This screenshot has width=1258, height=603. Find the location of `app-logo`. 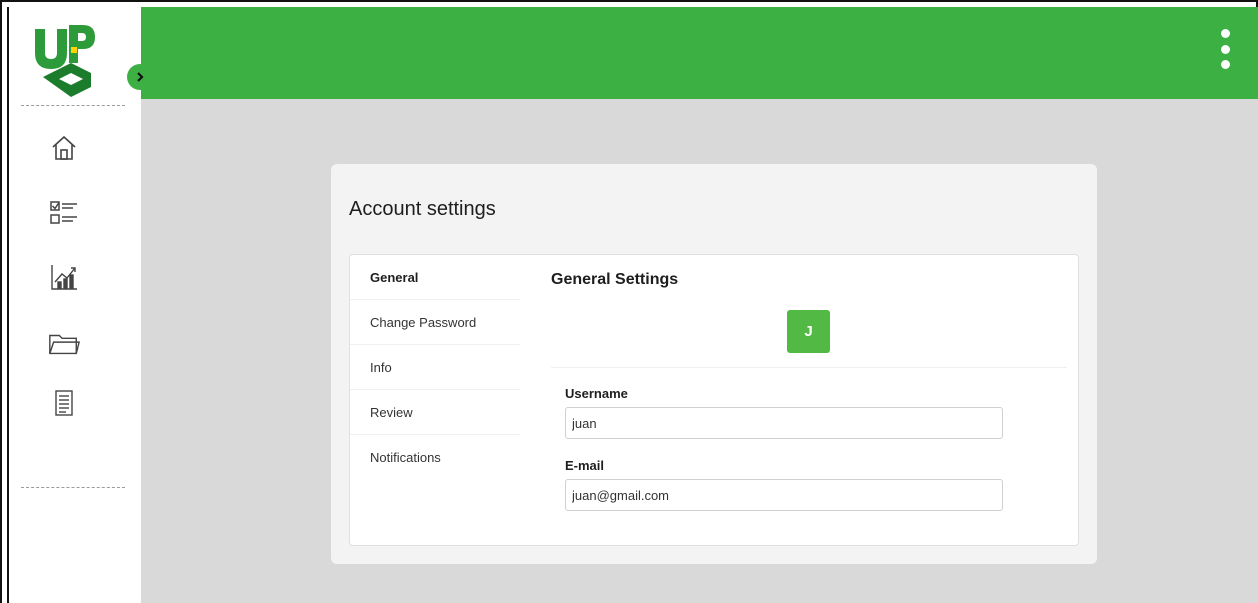

app-logo is located at coordinates (66, 60).